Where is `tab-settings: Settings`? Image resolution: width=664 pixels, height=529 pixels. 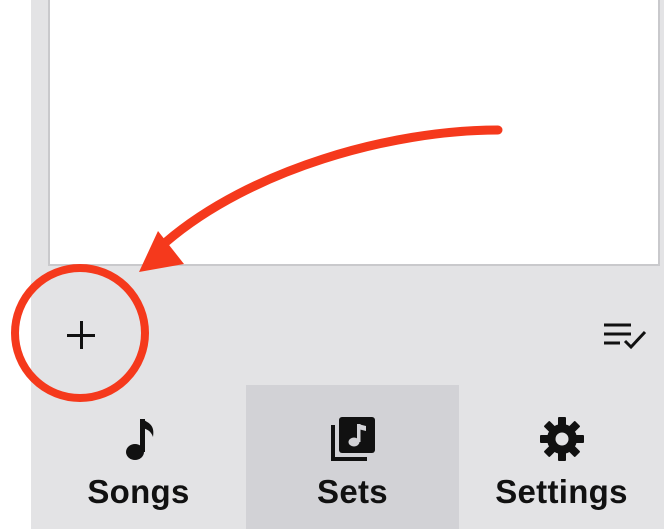 tab-settings: Settings is located at coordinates (561, 457).